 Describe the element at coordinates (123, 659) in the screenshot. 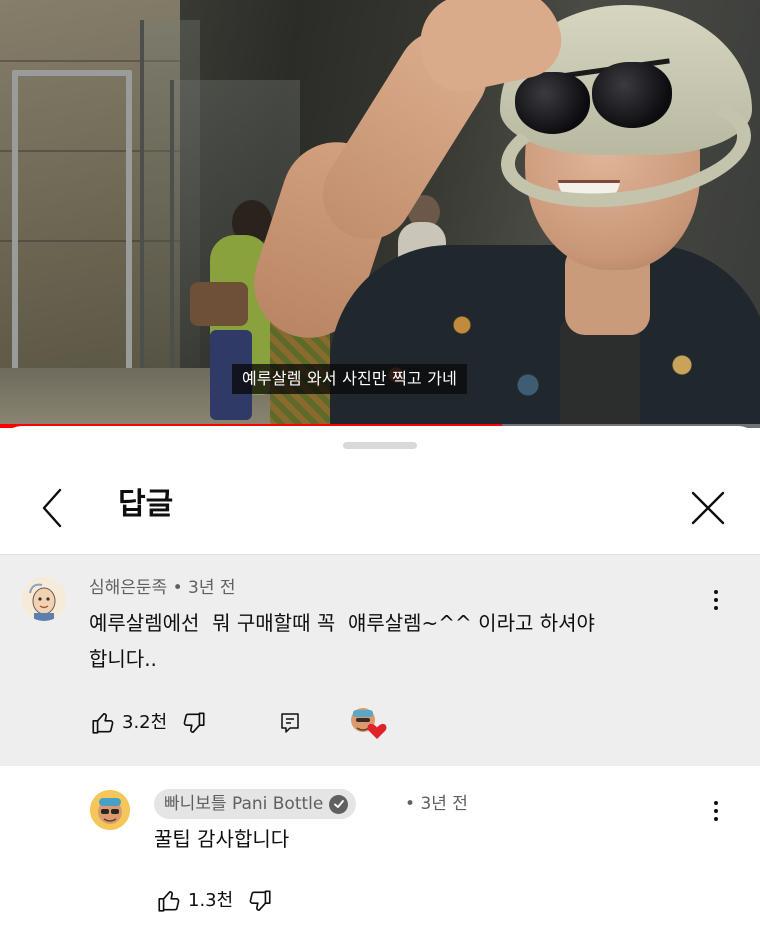

I see `comment-text-line: 합니다..` at that location.